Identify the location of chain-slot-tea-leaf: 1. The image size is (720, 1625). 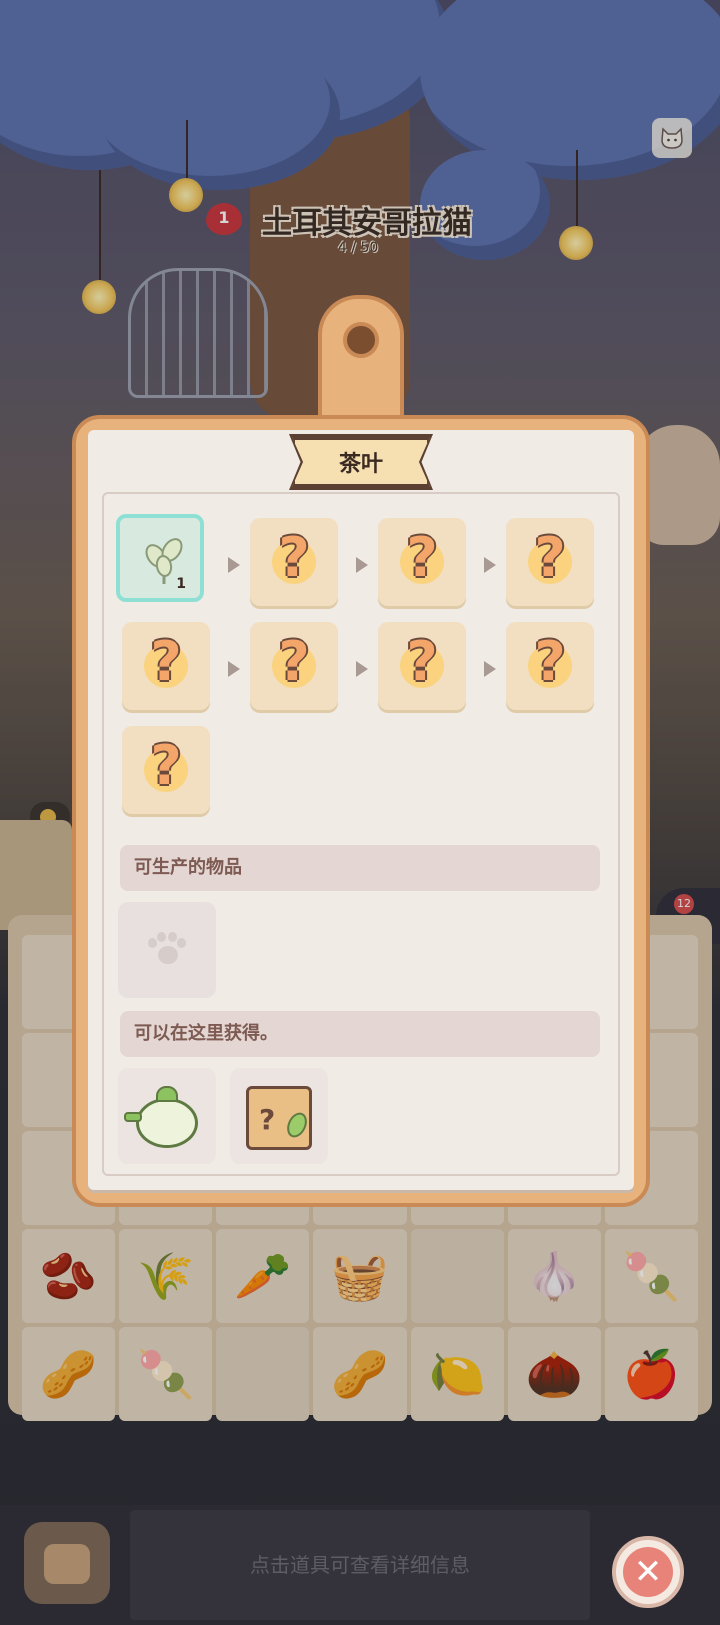
(160, 558).